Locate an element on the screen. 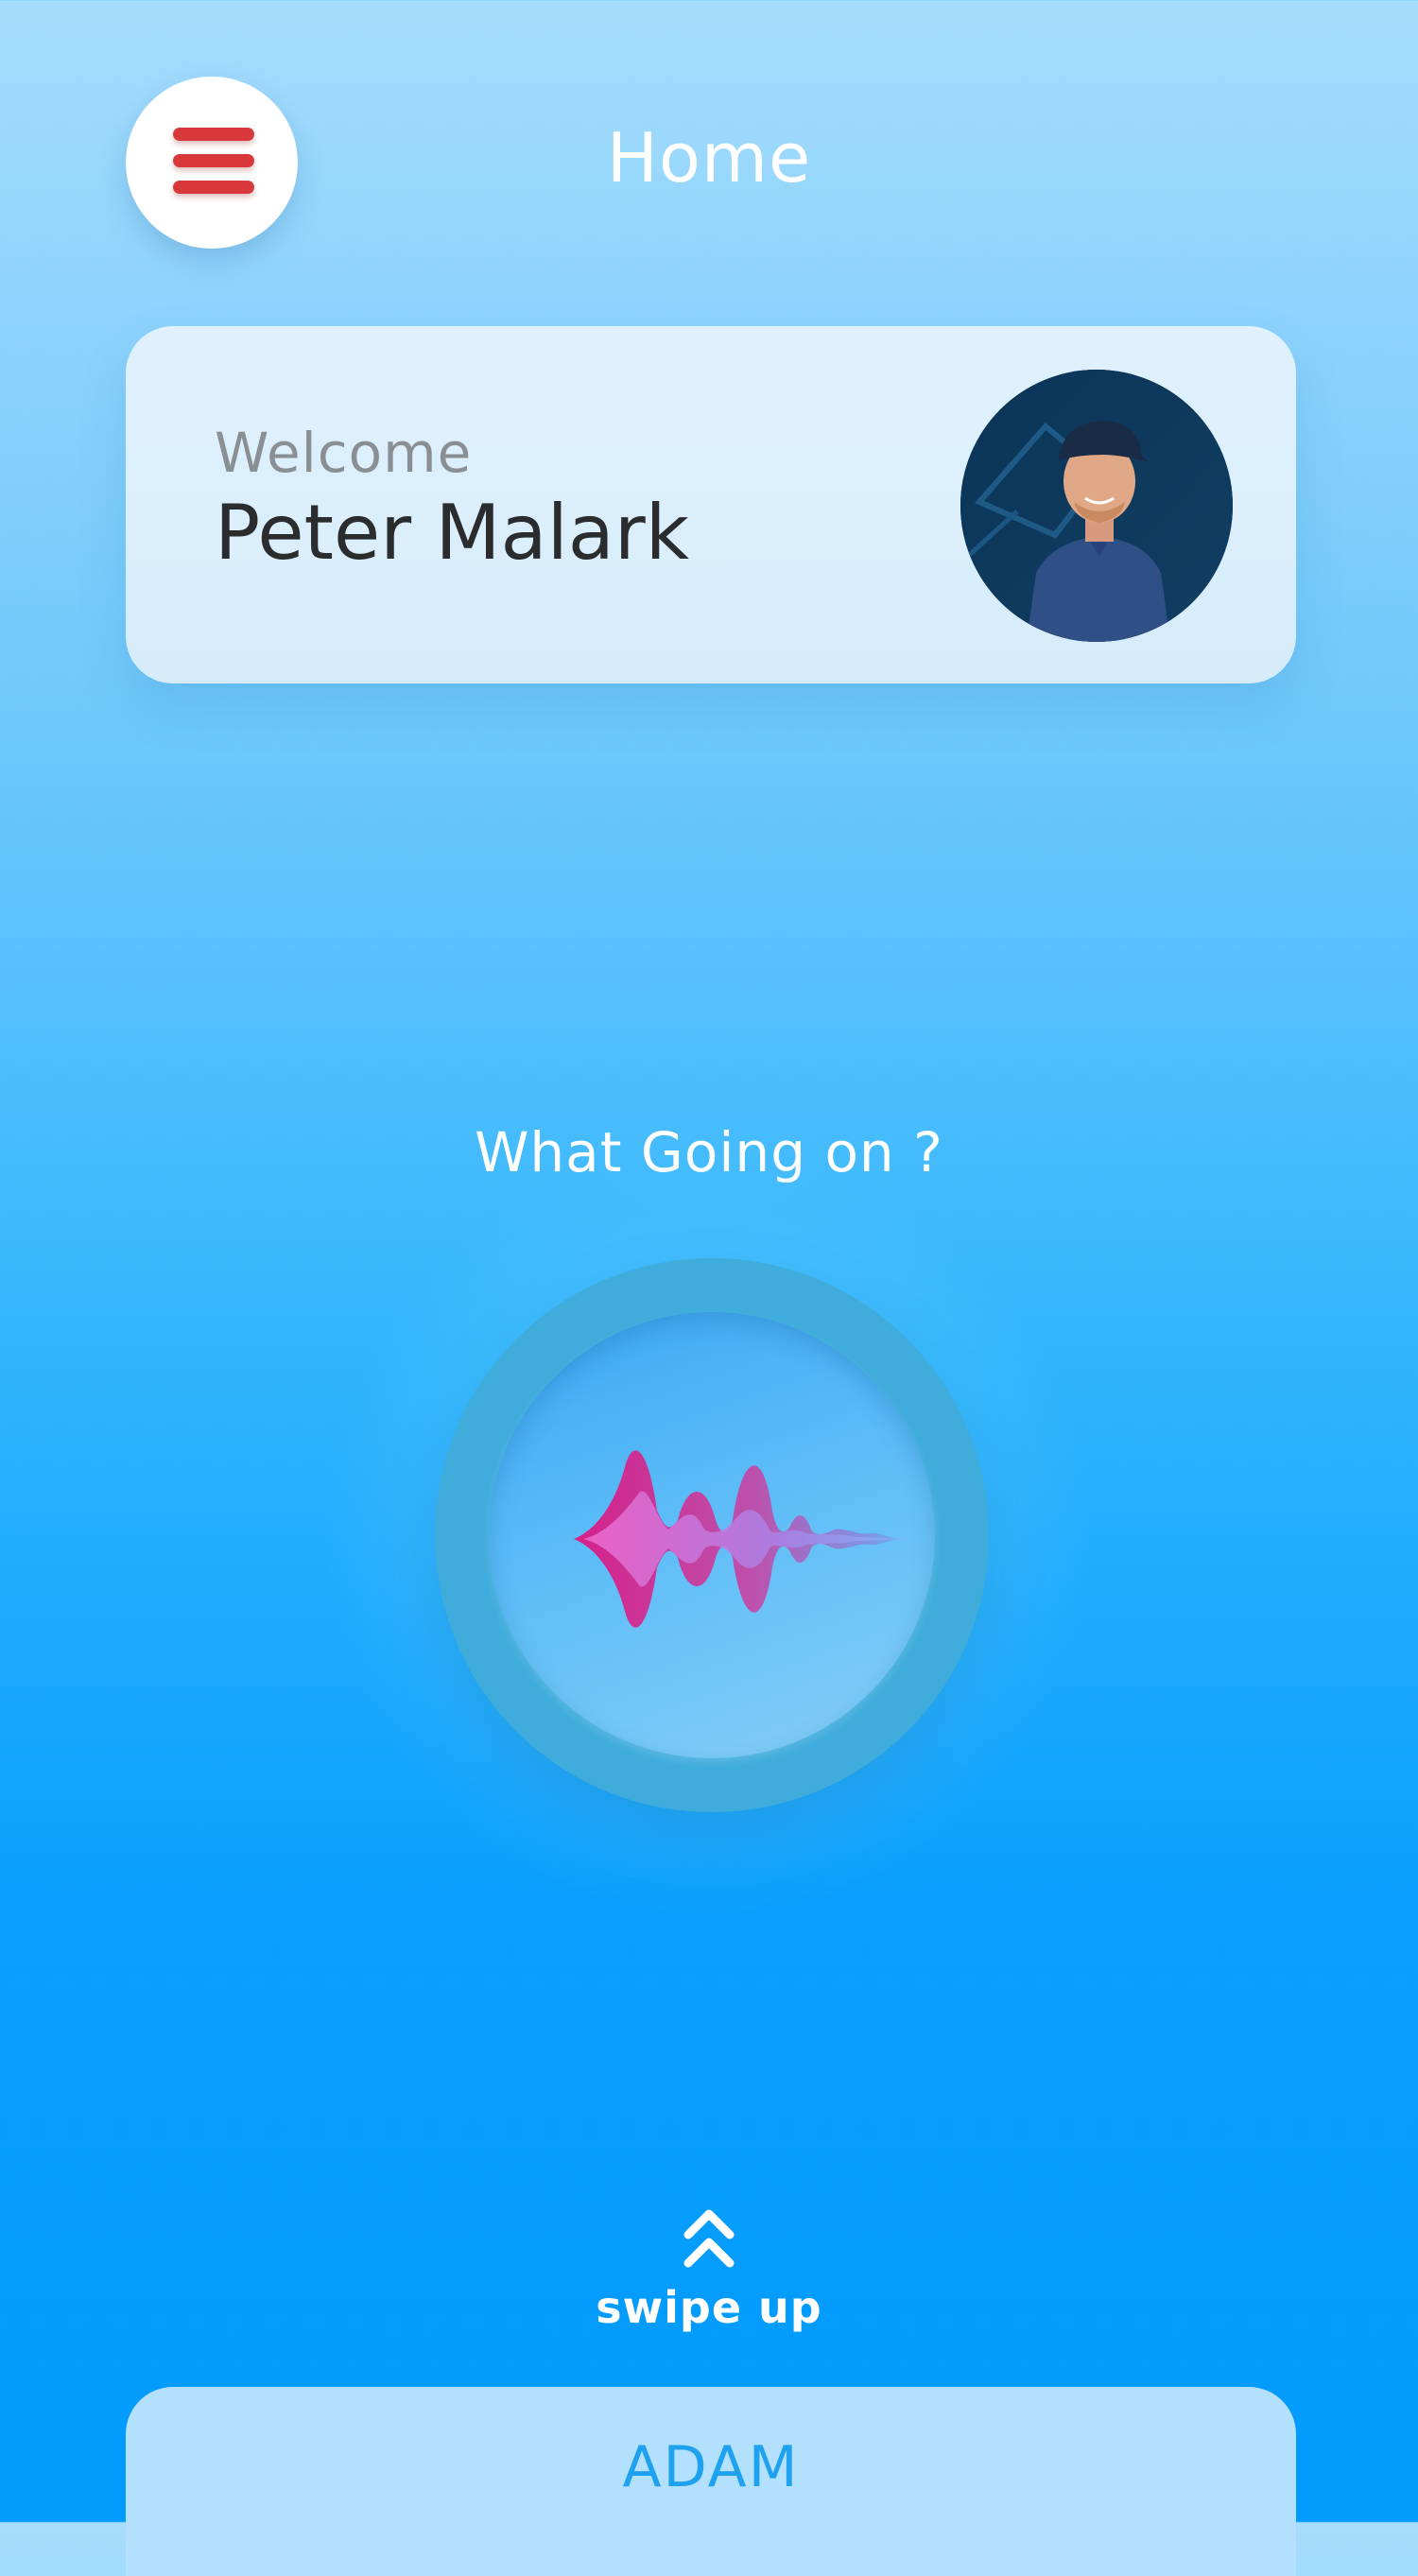 The image size is (1418, 2576). welcome-card: Welcome Peter Malark is located at coordinates (711, 505).